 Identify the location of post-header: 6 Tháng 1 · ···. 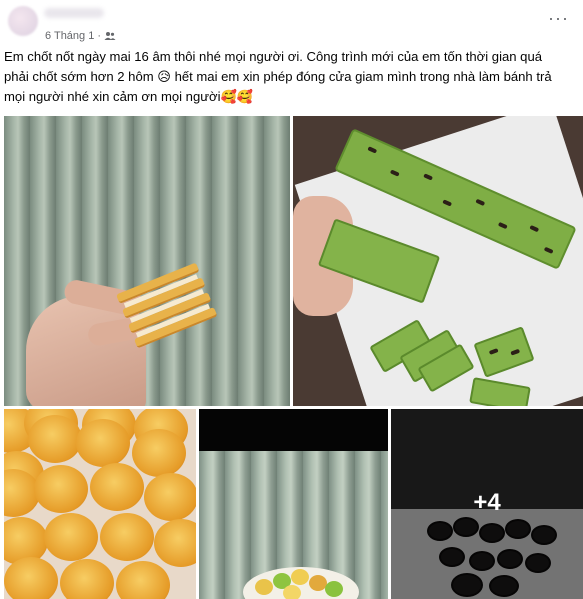
(291, 22).